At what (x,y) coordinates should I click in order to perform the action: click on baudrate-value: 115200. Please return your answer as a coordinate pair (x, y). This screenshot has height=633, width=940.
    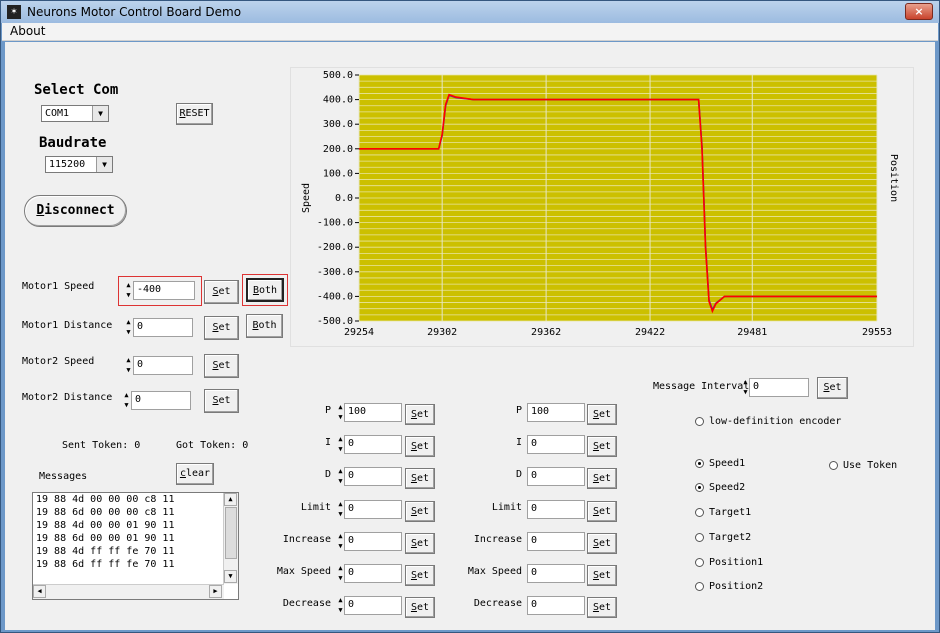
    Looking at the image, I should click on (67, 164).